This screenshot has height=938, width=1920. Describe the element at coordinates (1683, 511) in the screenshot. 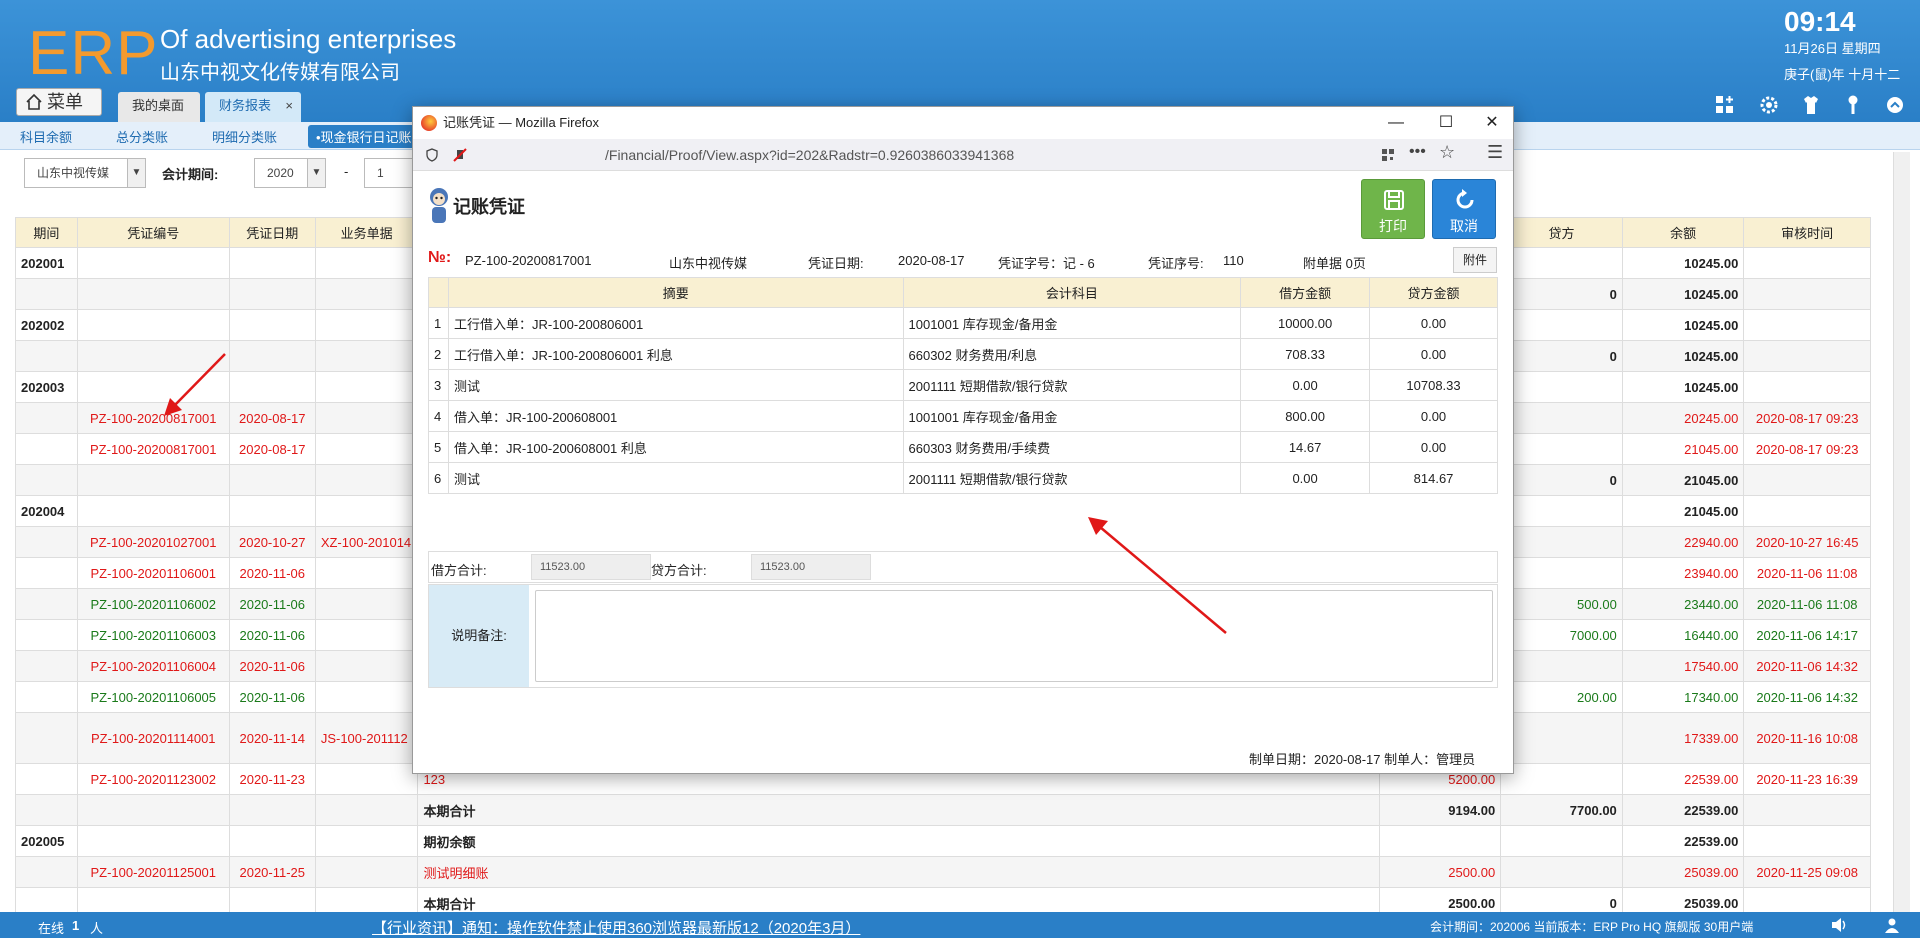

I see `cell-balance: 21045.00` at that location.